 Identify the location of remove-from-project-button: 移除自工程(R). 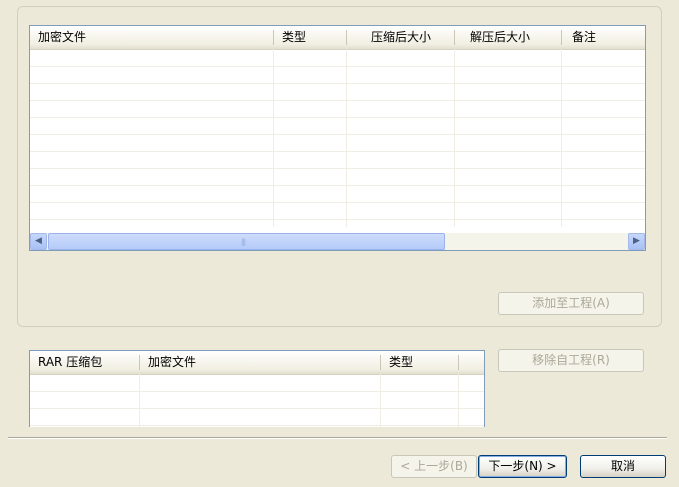
(571, 360).